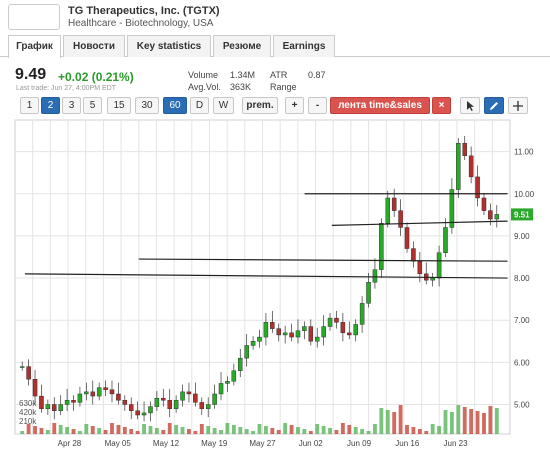 The width and height of the screenshot is (550, 458). Describe the element at coordinates (279, 75) in the screenshot. I see `atr-label: ATR` at that location.